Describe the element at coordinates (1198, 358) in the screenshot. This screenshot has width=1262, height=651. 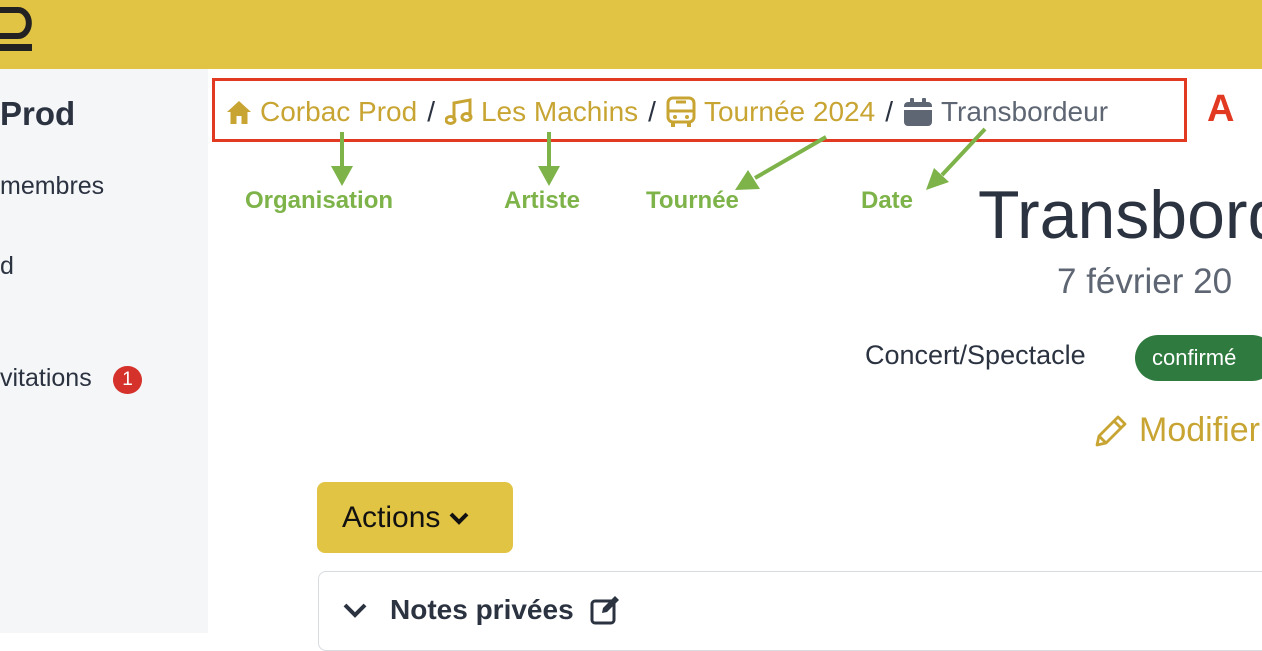
I see `status-badge: confirmé` at that location.